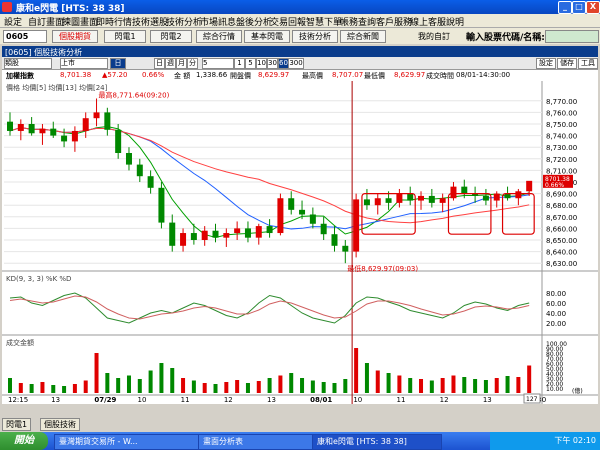  What do you see at coordinates (17, 424) in the screenshot?
I see `bottom-tab-0: 閃電1` at bounding box center [17, 424].